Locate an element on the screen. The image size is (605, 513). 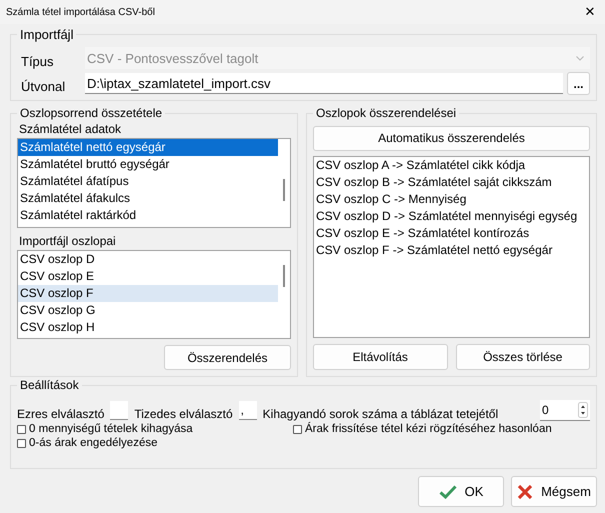
number-spinner: 0 is located at coordinates (565, 410).